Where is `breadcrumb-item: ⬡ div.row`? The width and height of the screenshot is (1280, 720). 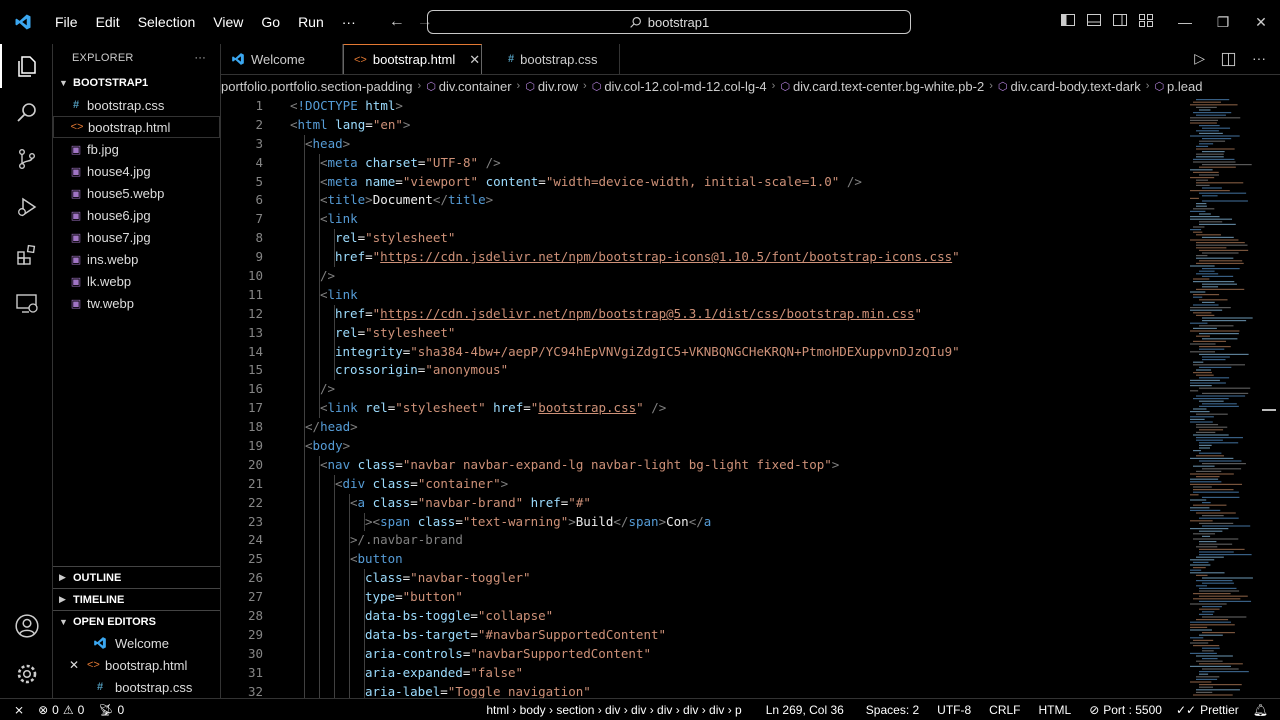
breadcrumb-item: ⬡ div.row is located at coordinates (551, 86).